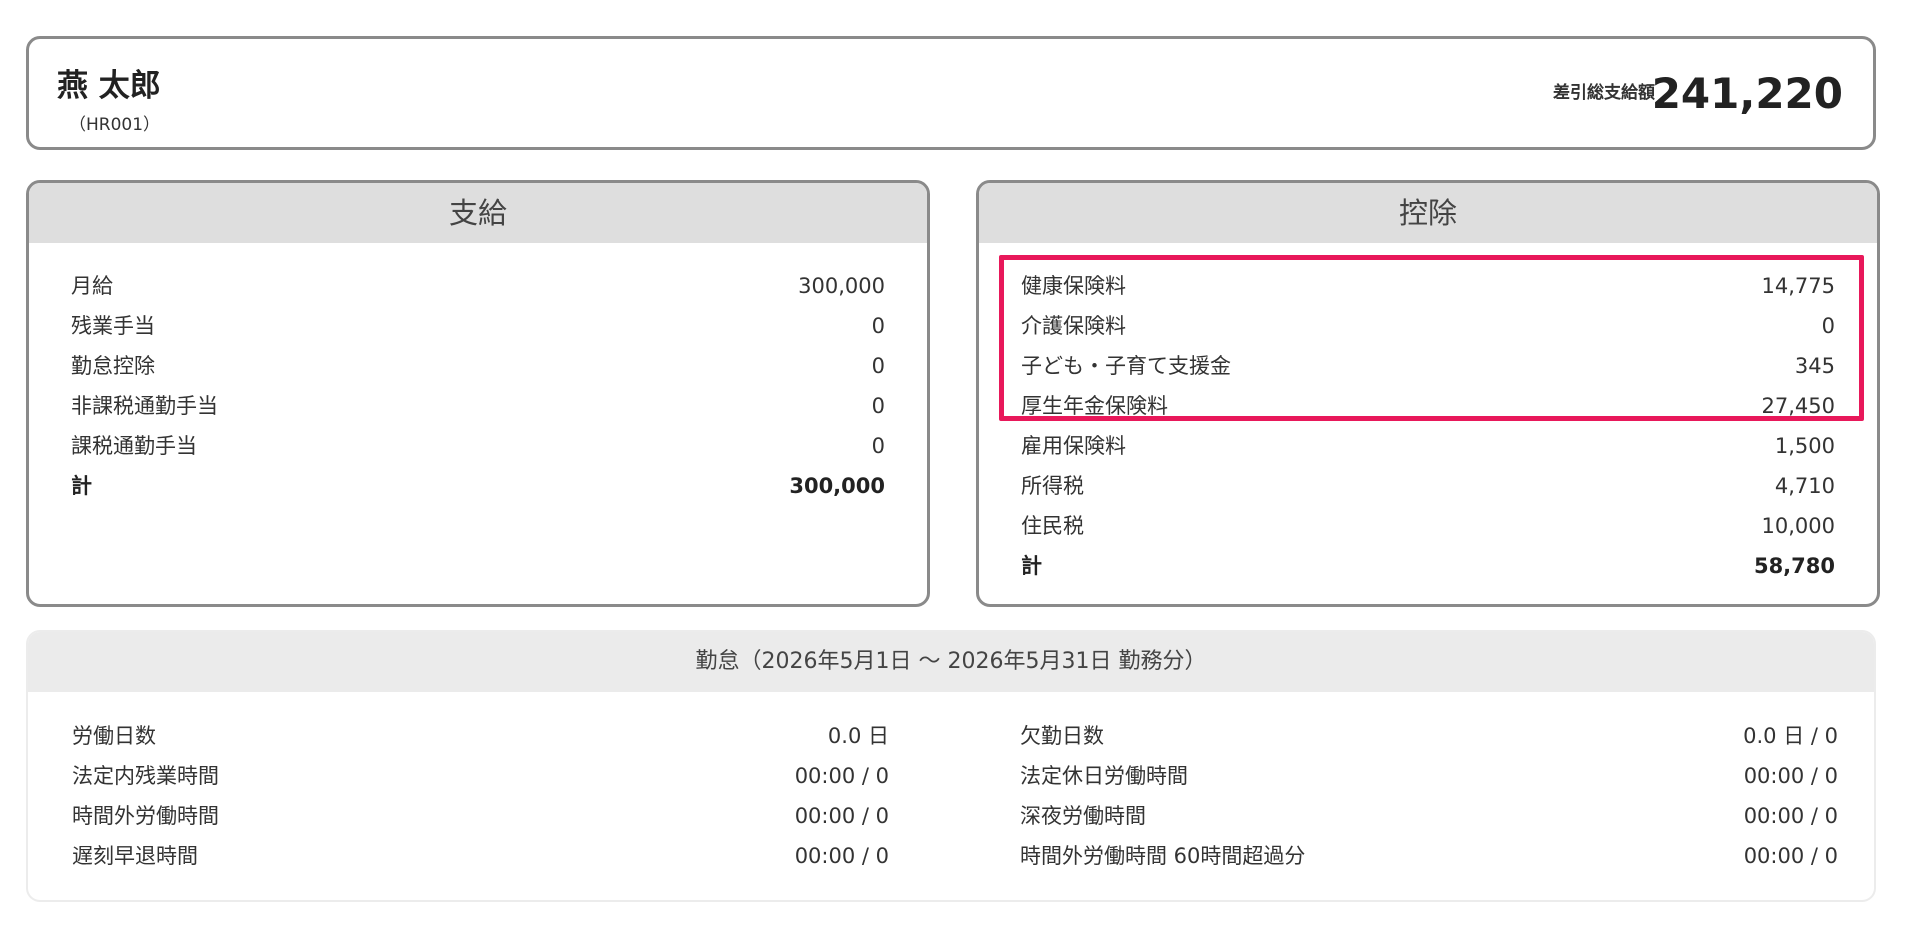 This screenshot has height=930, width=1928. Describe the element at coordinates (1798, 526) in the screenshot. I see `deduction-value: 10,000` at that location.